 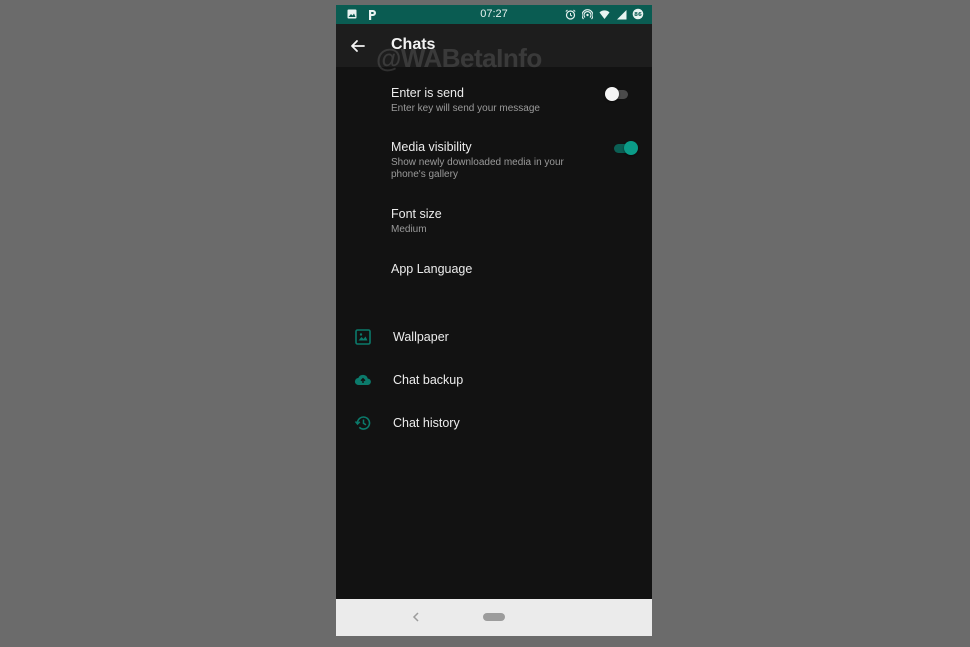 I want to click on history-icon, so click(x=363, y=423).